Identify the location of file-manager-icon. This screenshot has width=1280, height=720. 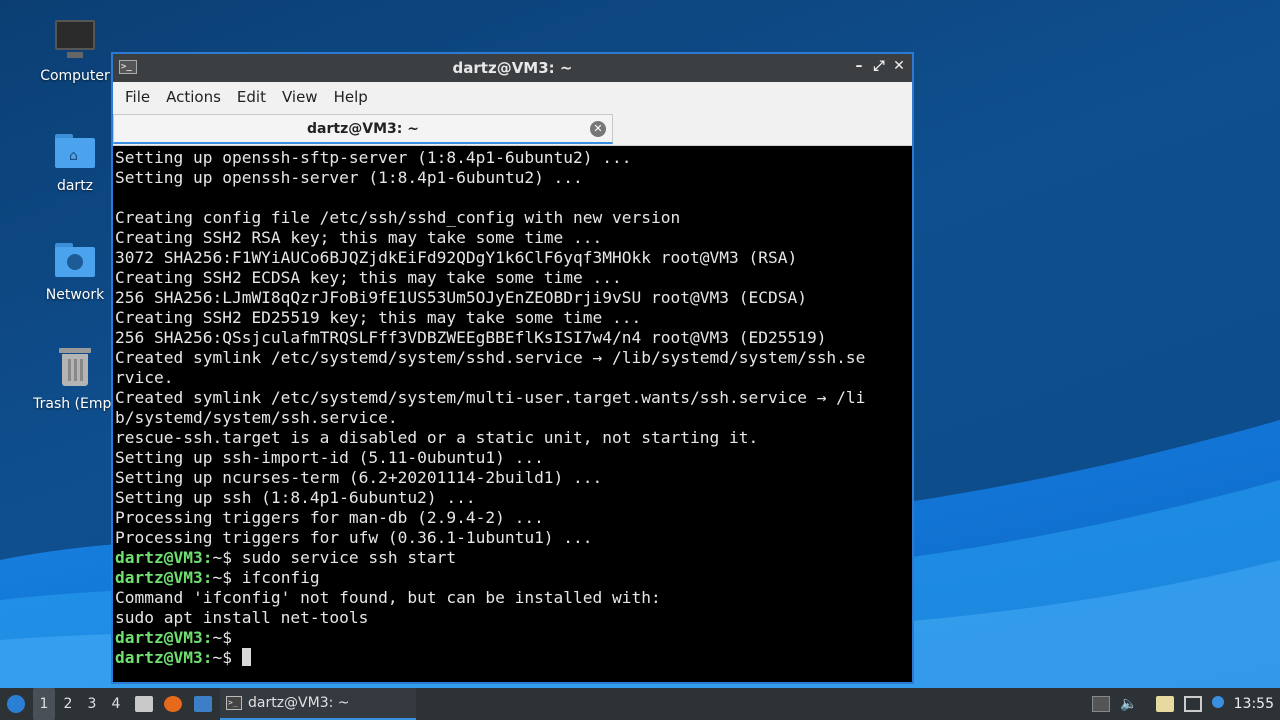
(144, 704).